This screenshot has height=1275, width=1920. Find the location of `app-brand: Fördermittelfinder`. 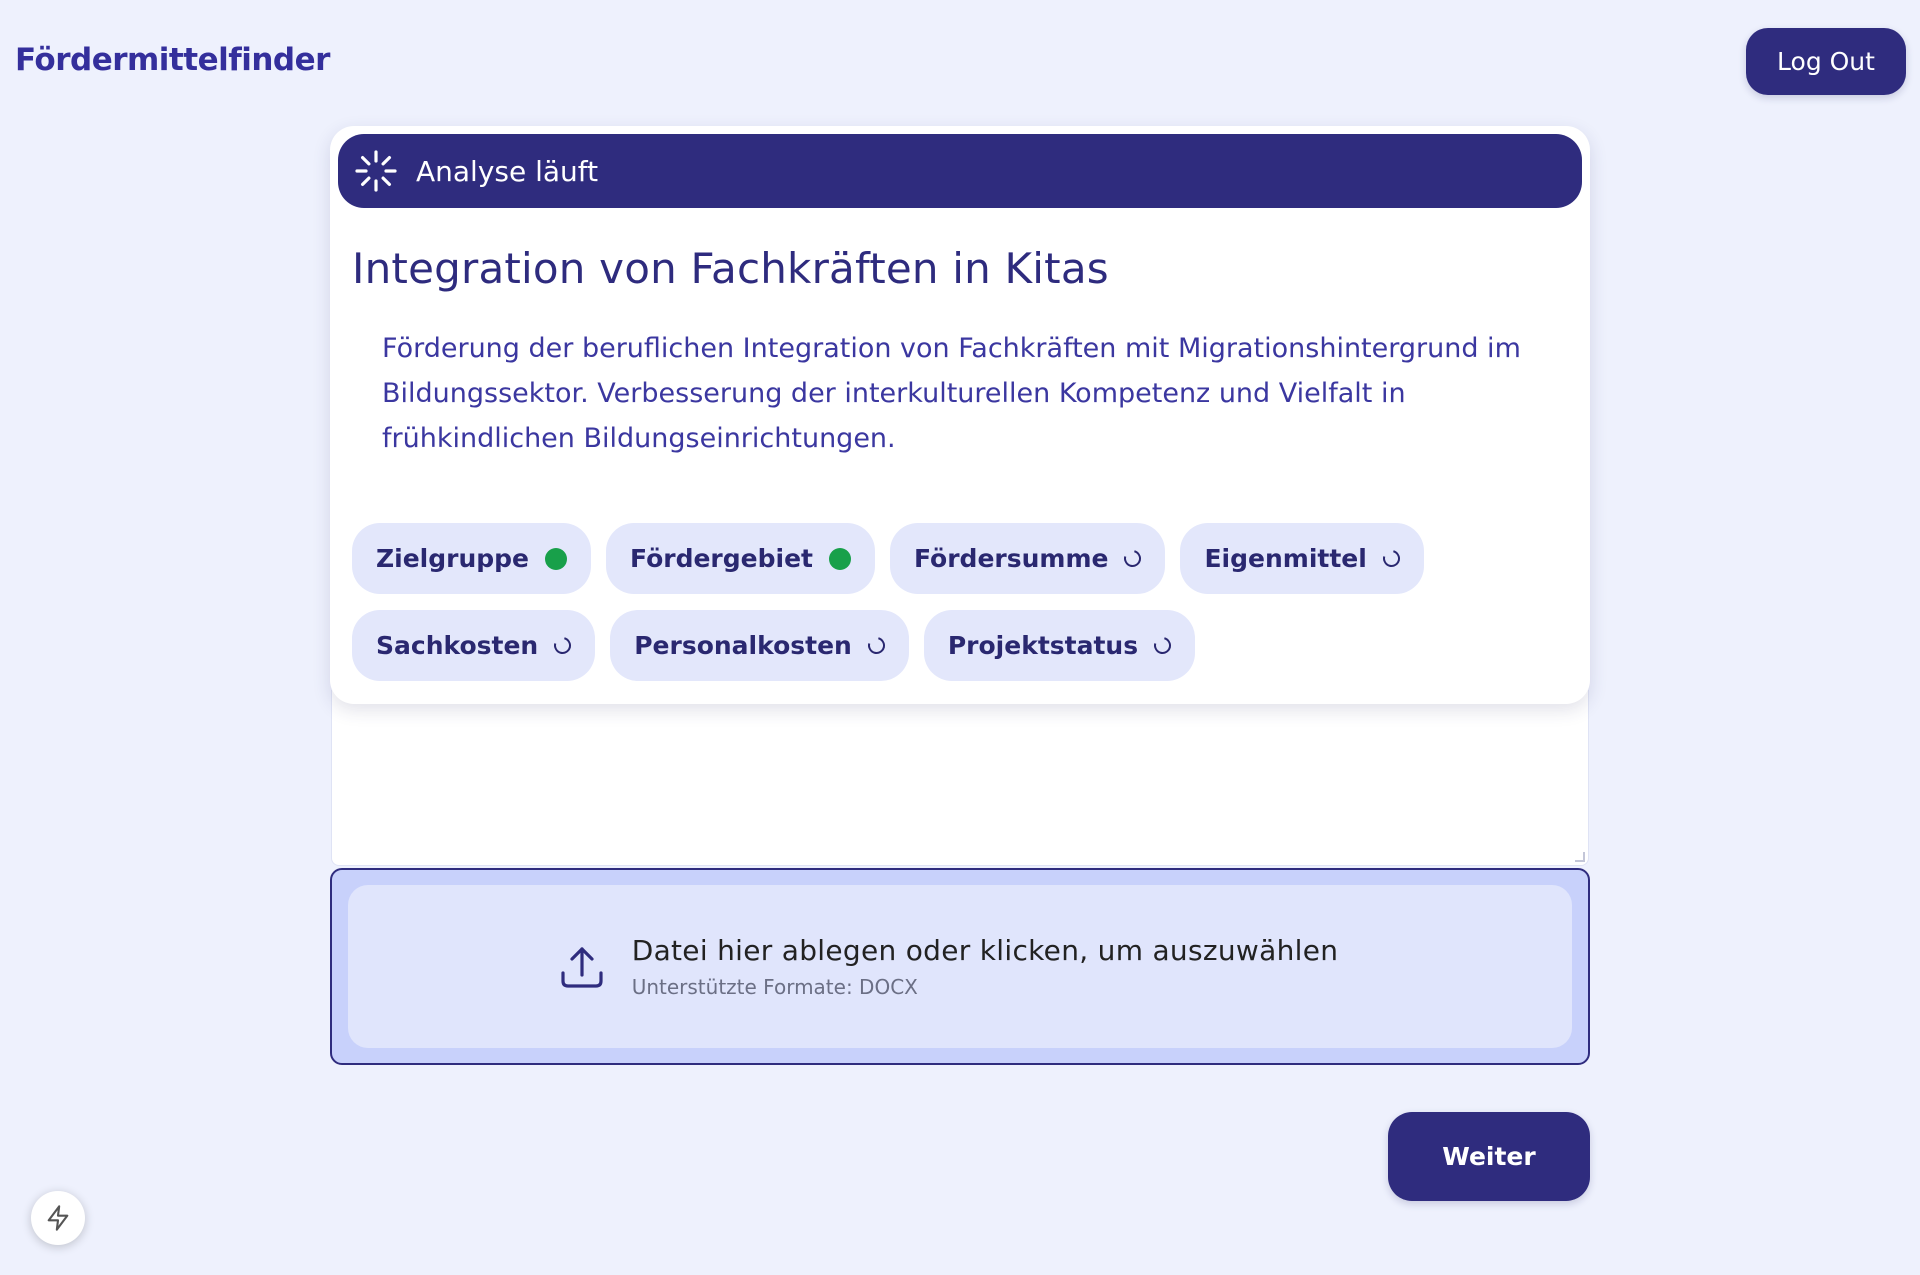

app-brand: Fördermittelfinder is located at coordinates (172, 60).